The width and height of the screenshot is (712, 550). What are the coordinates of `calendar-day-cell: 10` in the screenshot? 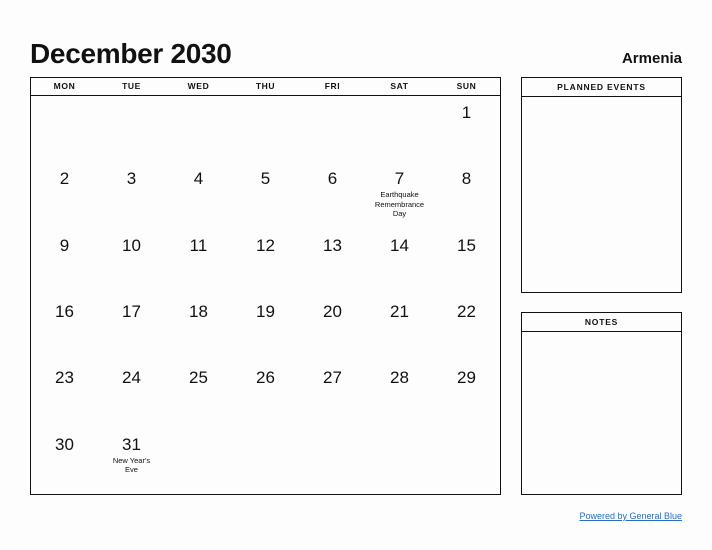 It's located at (131, 262).